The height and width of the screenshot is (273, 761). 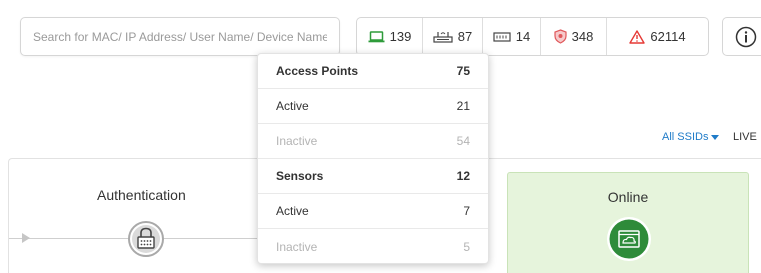 What do you see at coordinates (685, 137) in the screenshot?
I see `ssid-filter-label: All SSIDs` at bounding box center [685, 137].